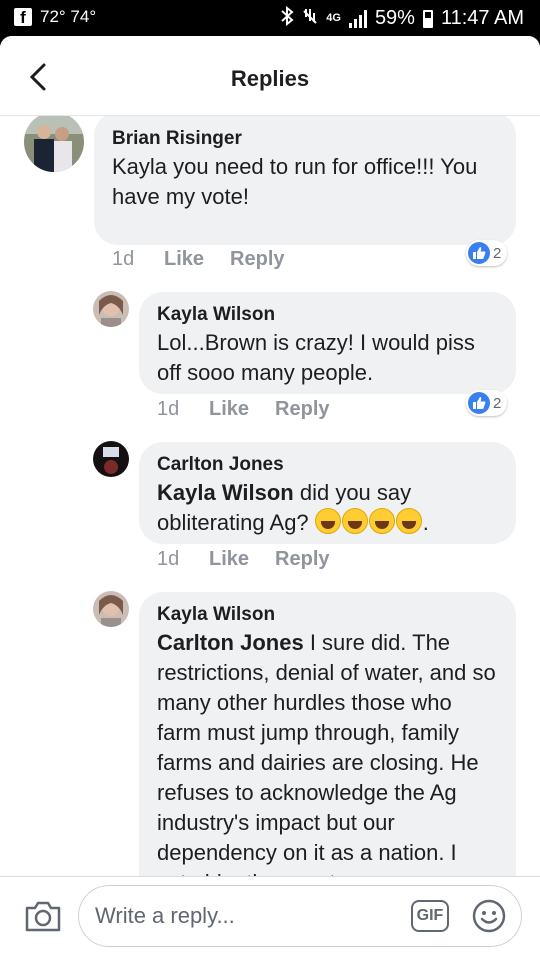 This screenshot has width=540, height=960. I want to click on weather-temperature: 72° 74°, so click(68, 16).